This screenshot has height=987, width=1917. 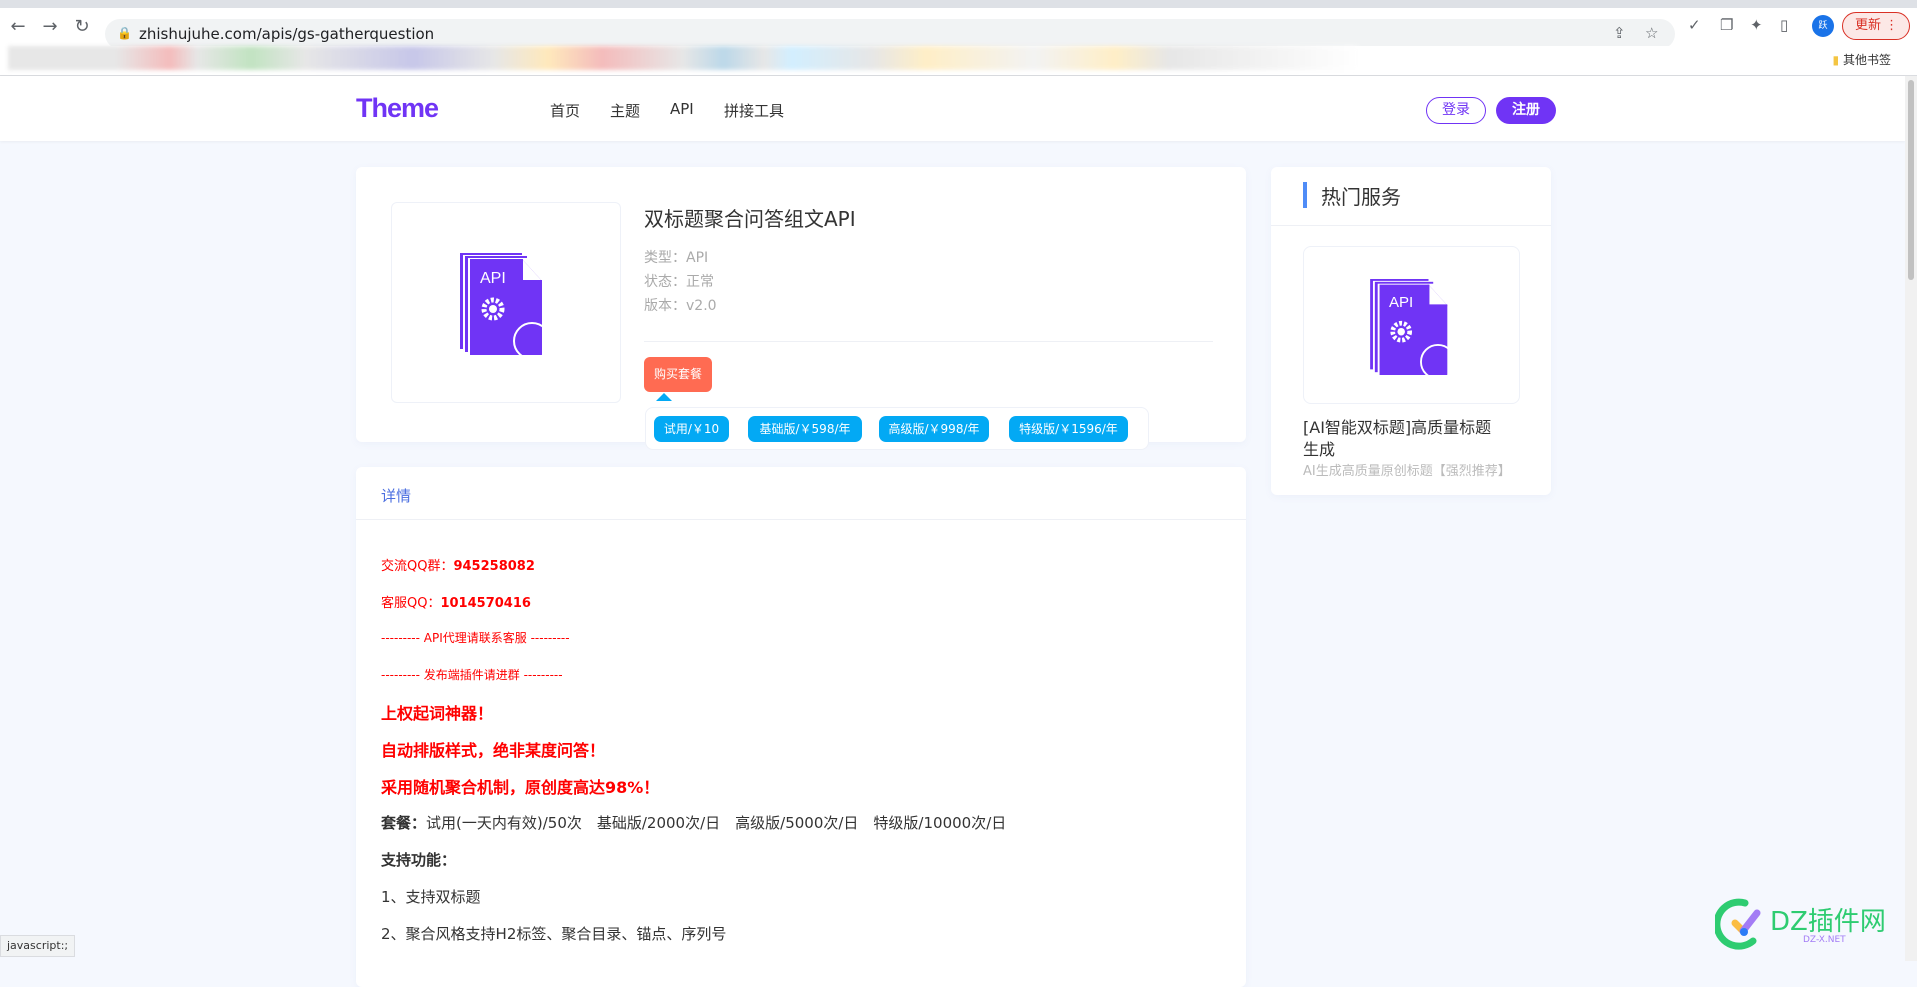 What do you see at coordinates (682, 109) in the screenshot?
I see `nav-api: API` at bounding box center [682, 109].